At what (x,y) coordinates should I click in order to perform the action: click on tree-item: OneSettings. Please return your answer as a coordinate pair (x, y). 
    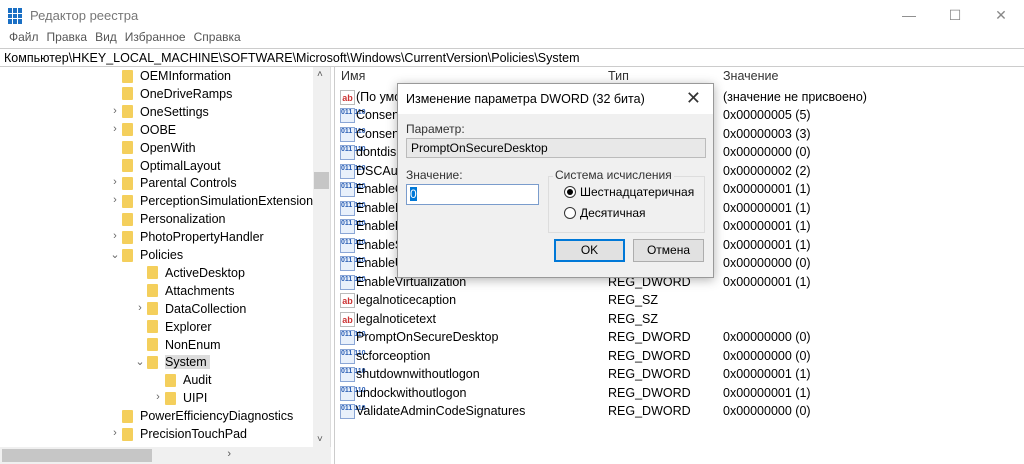
    Looking at the image, I should click on (165, 112).